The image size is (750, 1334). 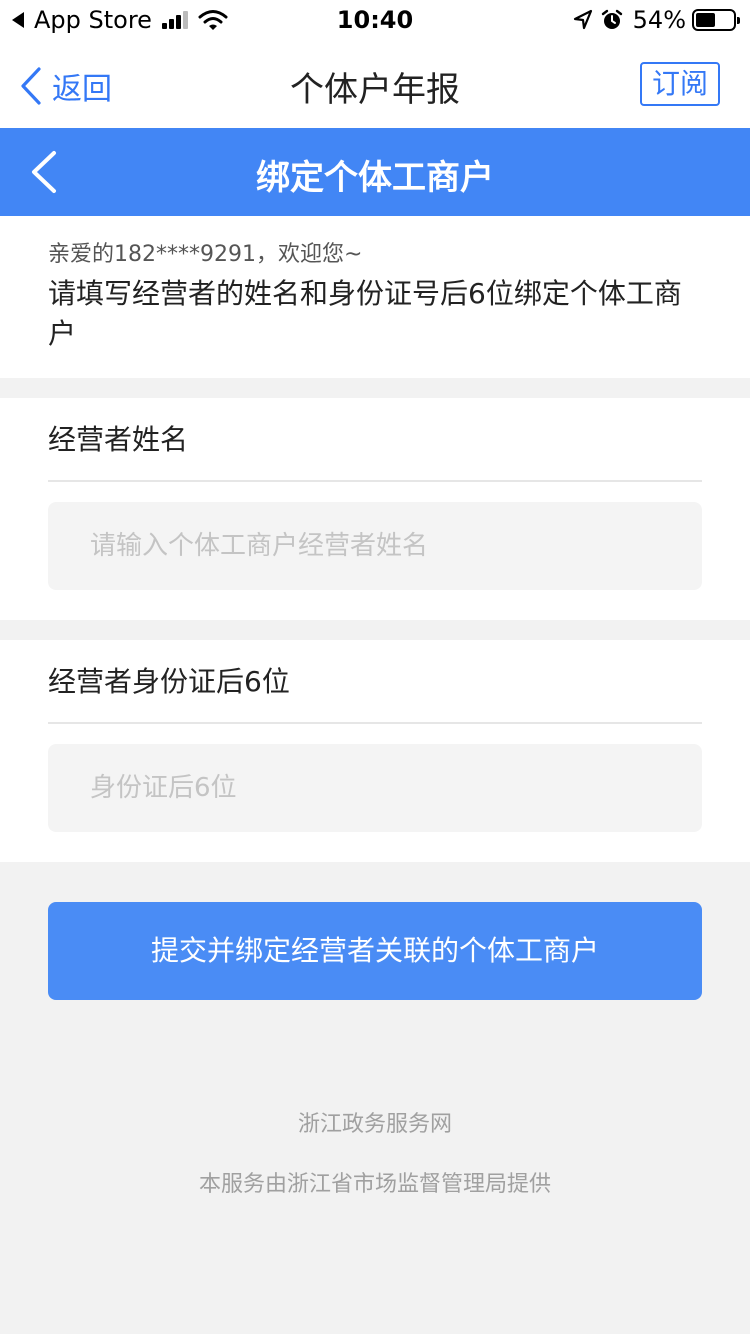 What do you see at coordinates (375, 951) in the screenshot?
I see `submit-bind-button: 提交并绑定经营者关联的个体工商户` at bounding box center [375, 951].